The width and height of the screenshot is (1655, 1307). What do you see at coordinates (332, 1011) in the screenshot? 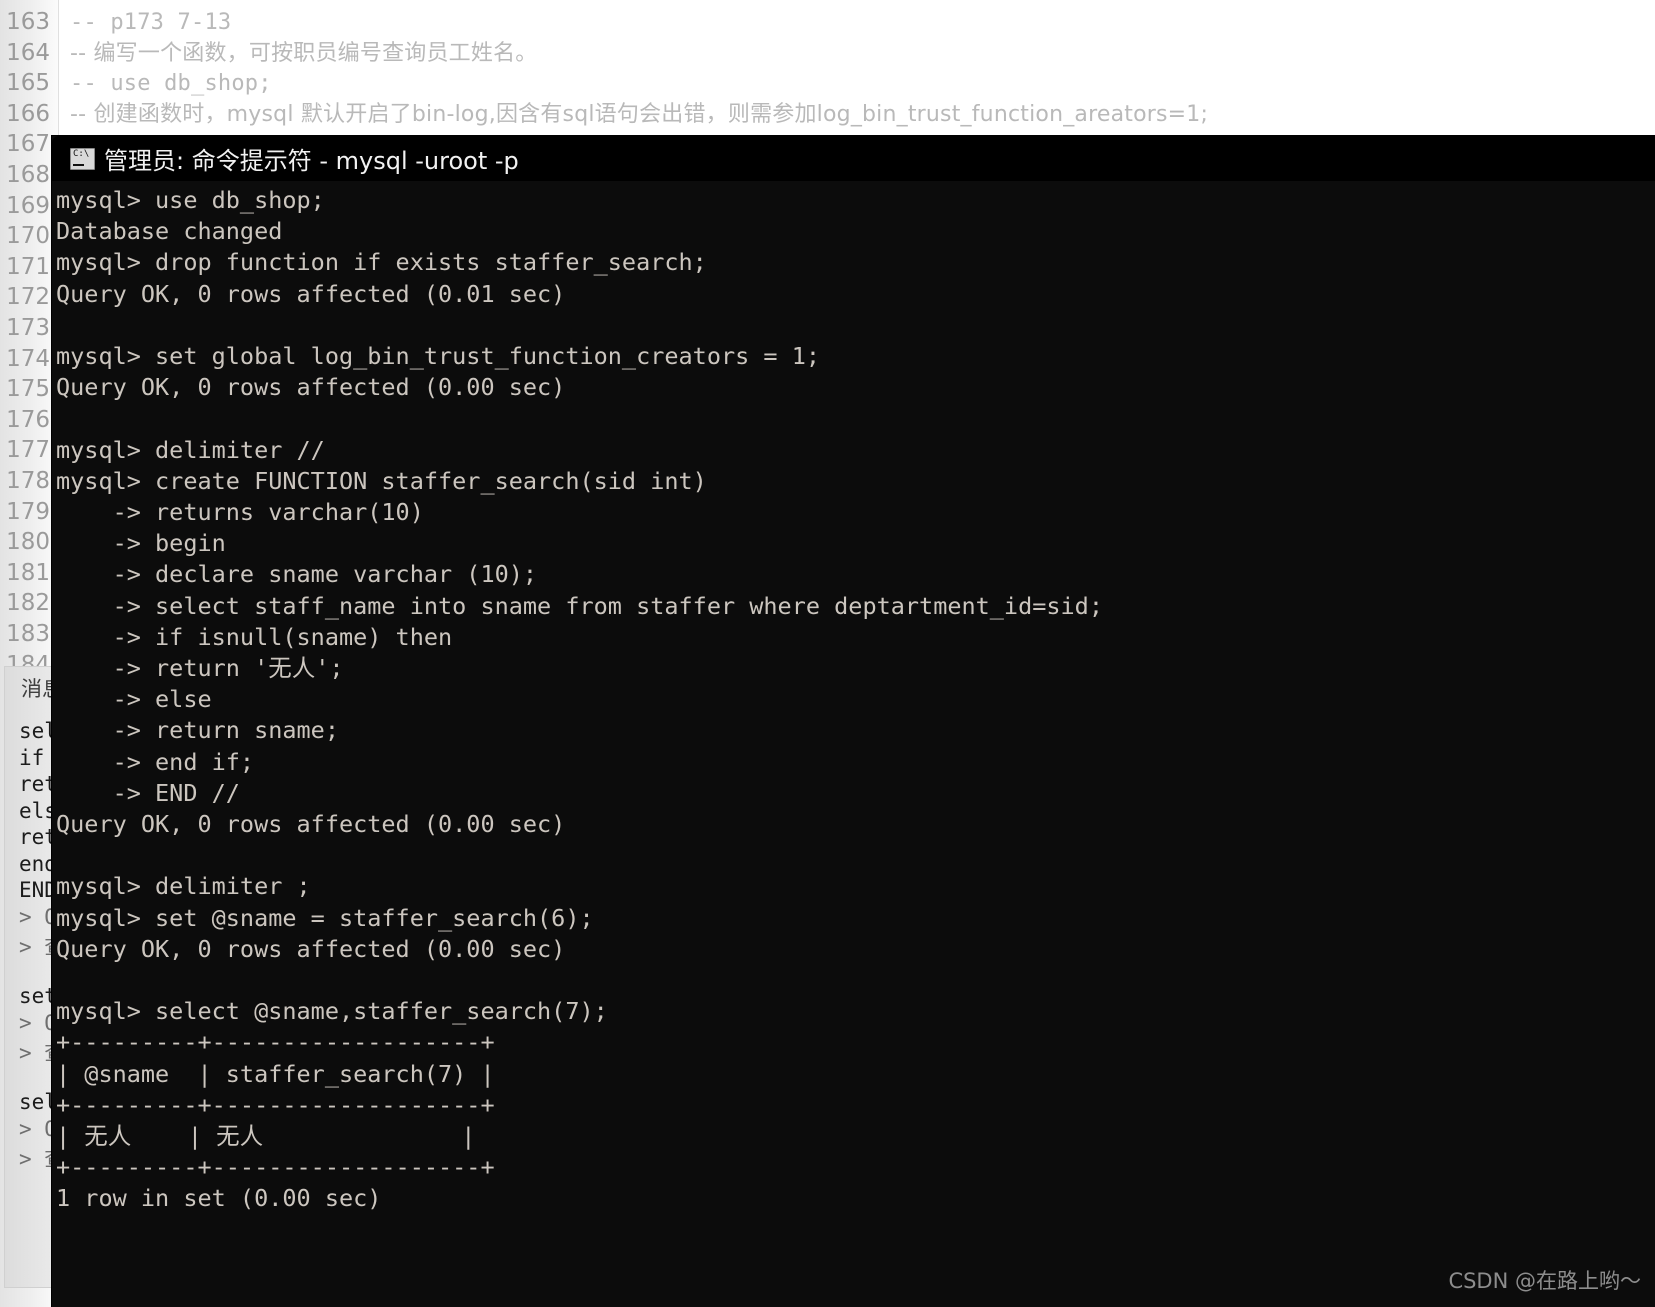
I see `console-line: mysql> select @sname,staffer_search(7);` at bounding box center [332, 1011].